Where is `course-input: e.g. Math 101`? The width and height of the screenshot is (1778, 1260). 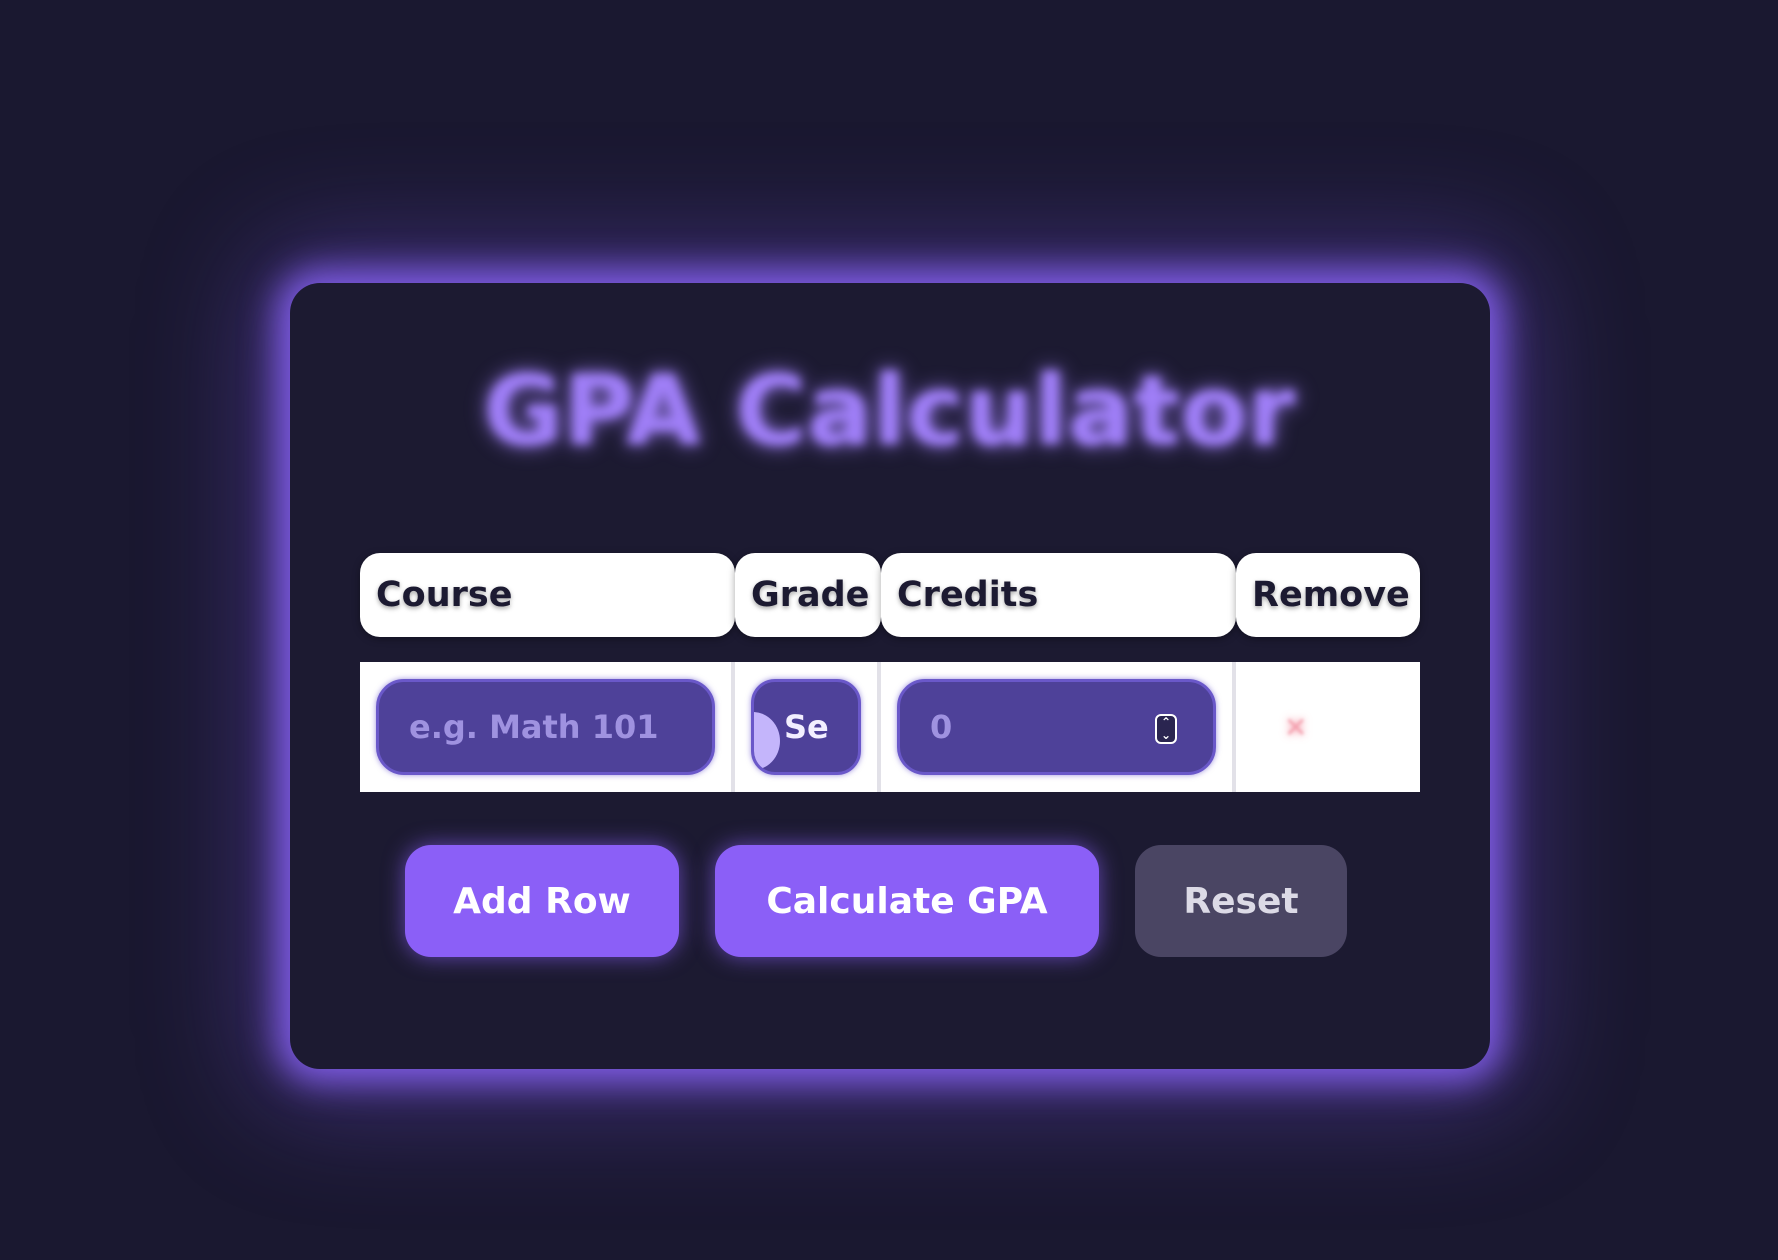 course-input: e.g. Math 101 is located at coordinates (545, 727).